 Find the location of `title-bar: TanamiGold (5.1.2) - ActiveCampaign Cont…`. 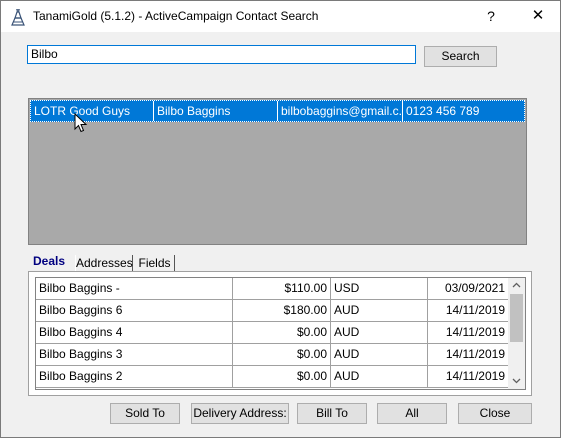

title-bar: TanamiGold (5.1.2) - ActiveCampaign Cont… is located at coordinates (280, 16).